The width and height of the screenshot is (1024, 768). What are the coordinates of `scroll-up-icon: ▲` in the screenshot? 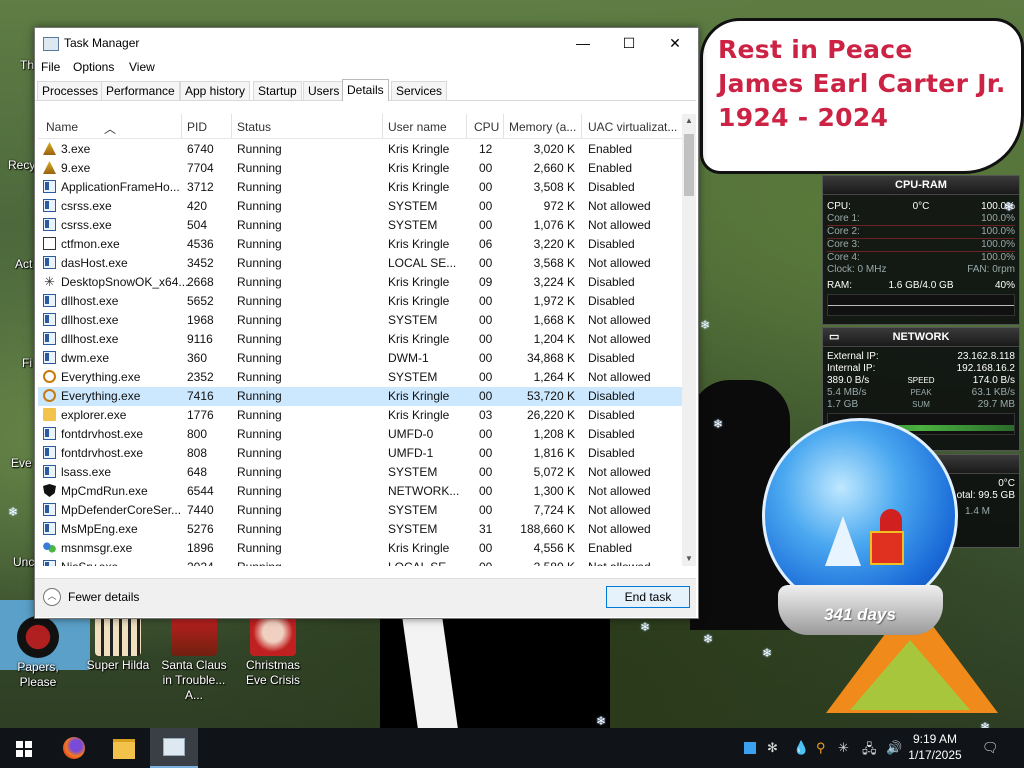 It's located at (689, 120).